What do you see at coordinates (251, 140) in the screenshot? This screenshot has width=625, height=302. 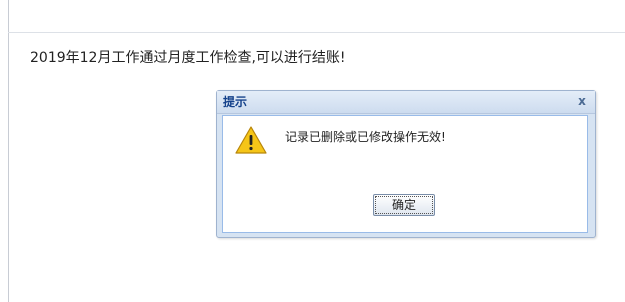 I see `warning-icon` at bounding box center [251, 140].